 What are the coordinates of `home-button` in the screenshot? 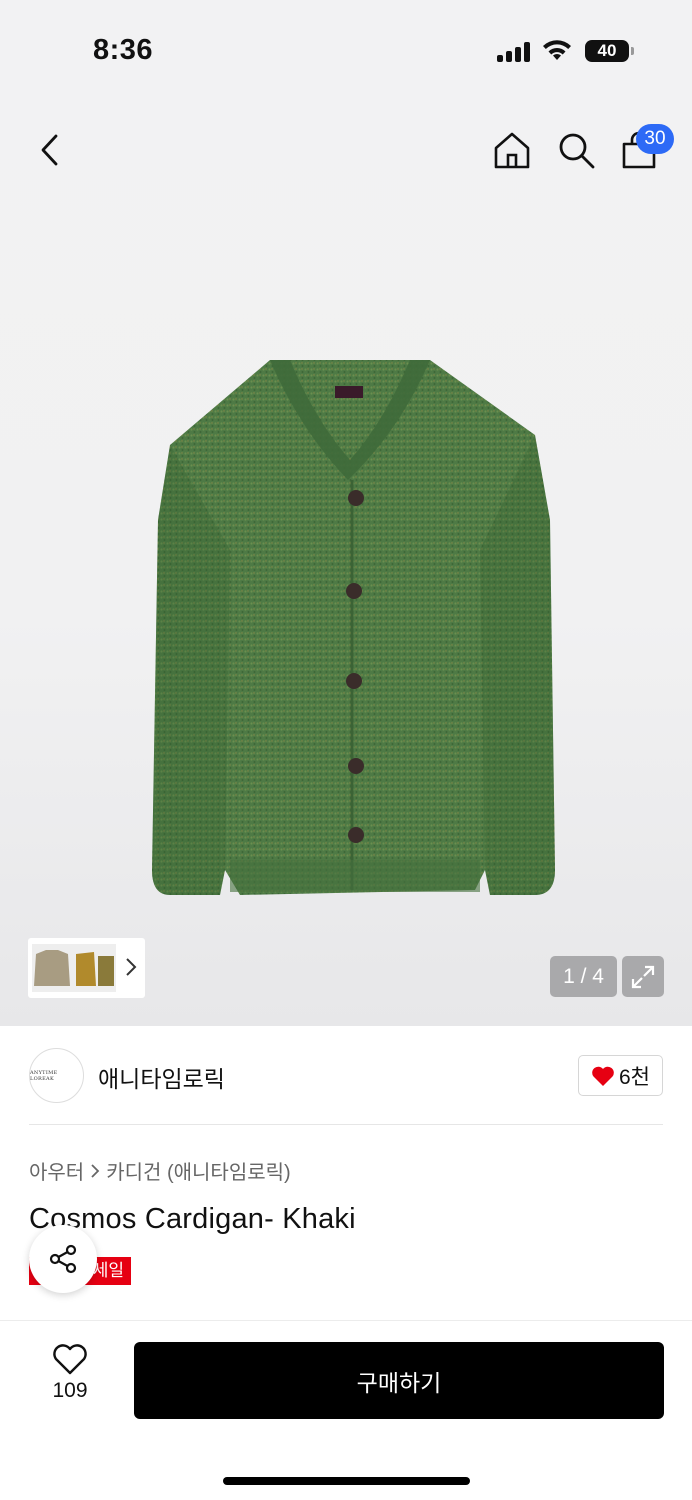 It's located at (512, 150).